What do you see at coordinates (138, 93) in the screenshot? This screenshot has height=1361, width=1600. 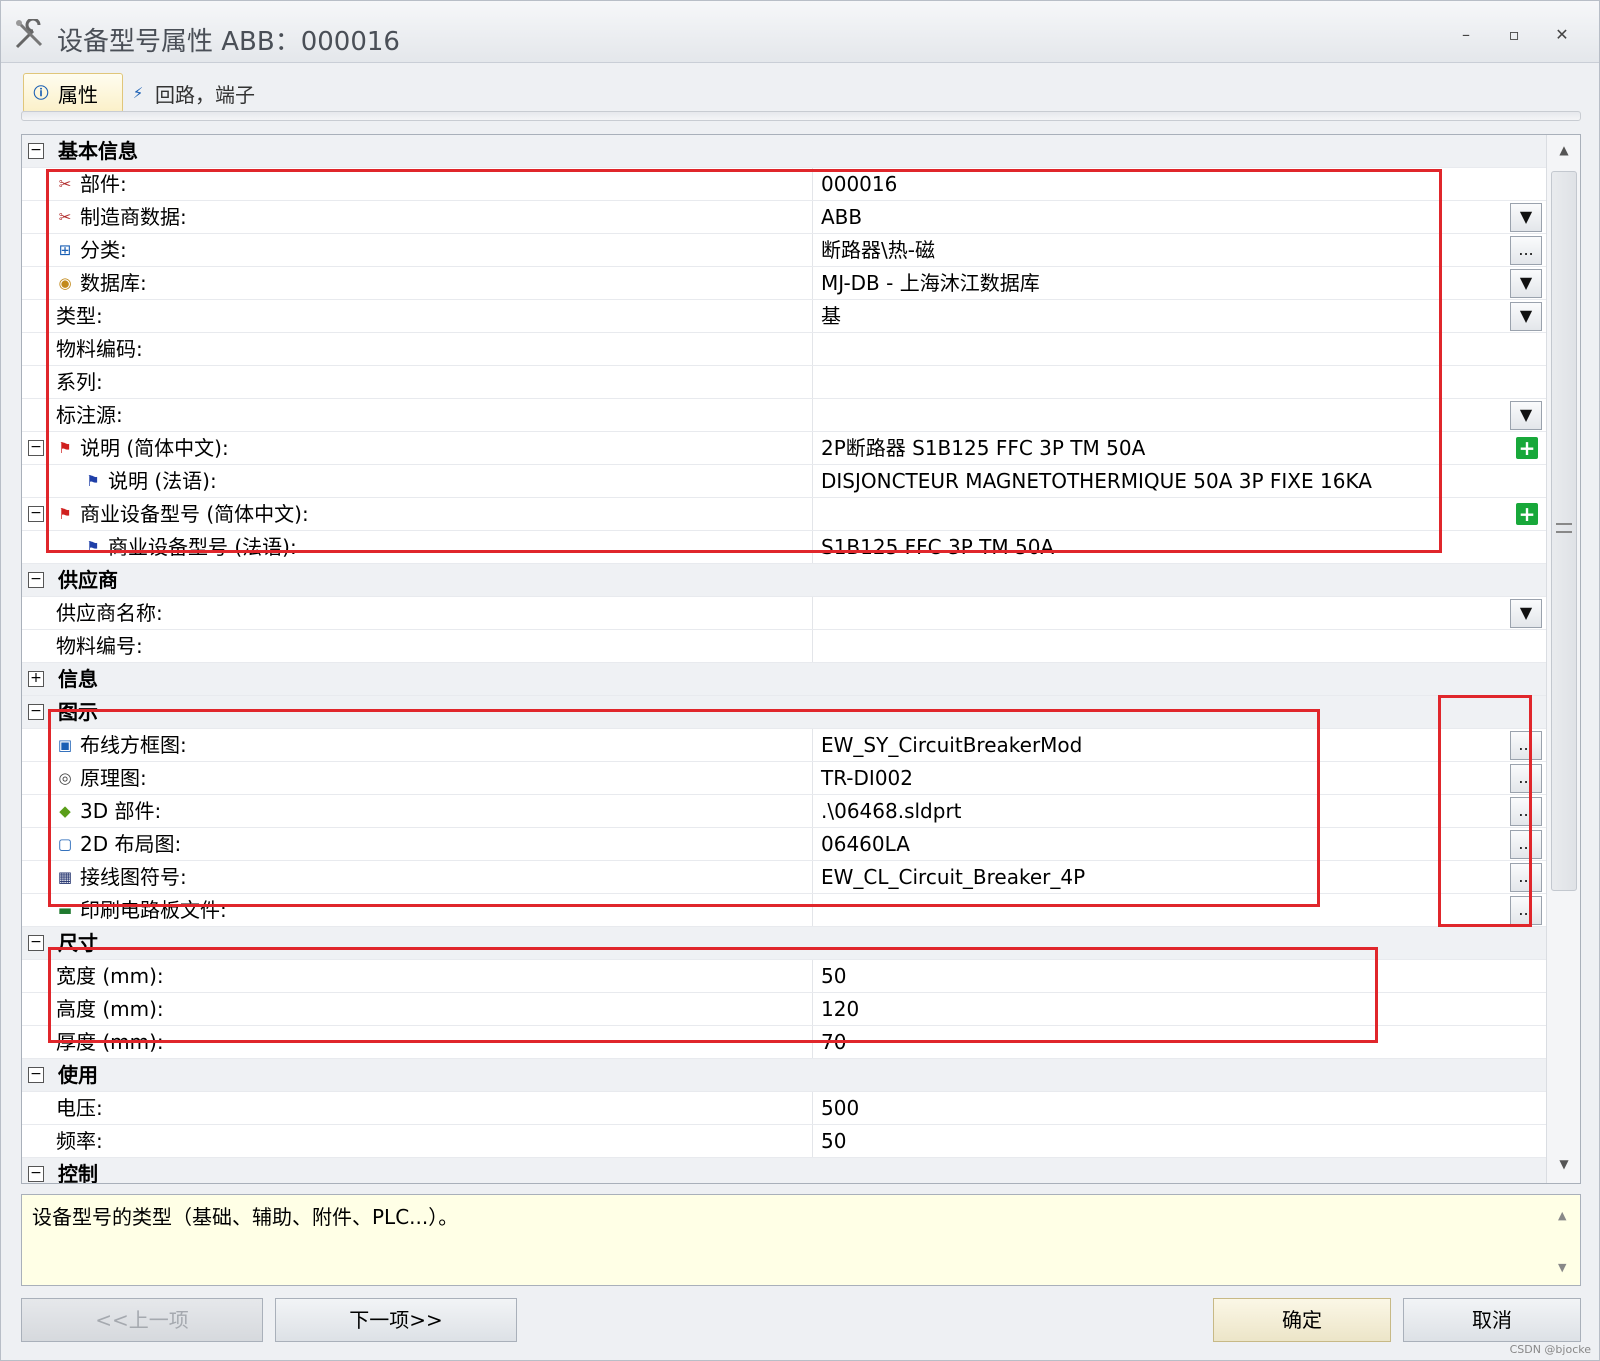 I see `circuit-icon: ⚡` at bounding box center [138, 93].